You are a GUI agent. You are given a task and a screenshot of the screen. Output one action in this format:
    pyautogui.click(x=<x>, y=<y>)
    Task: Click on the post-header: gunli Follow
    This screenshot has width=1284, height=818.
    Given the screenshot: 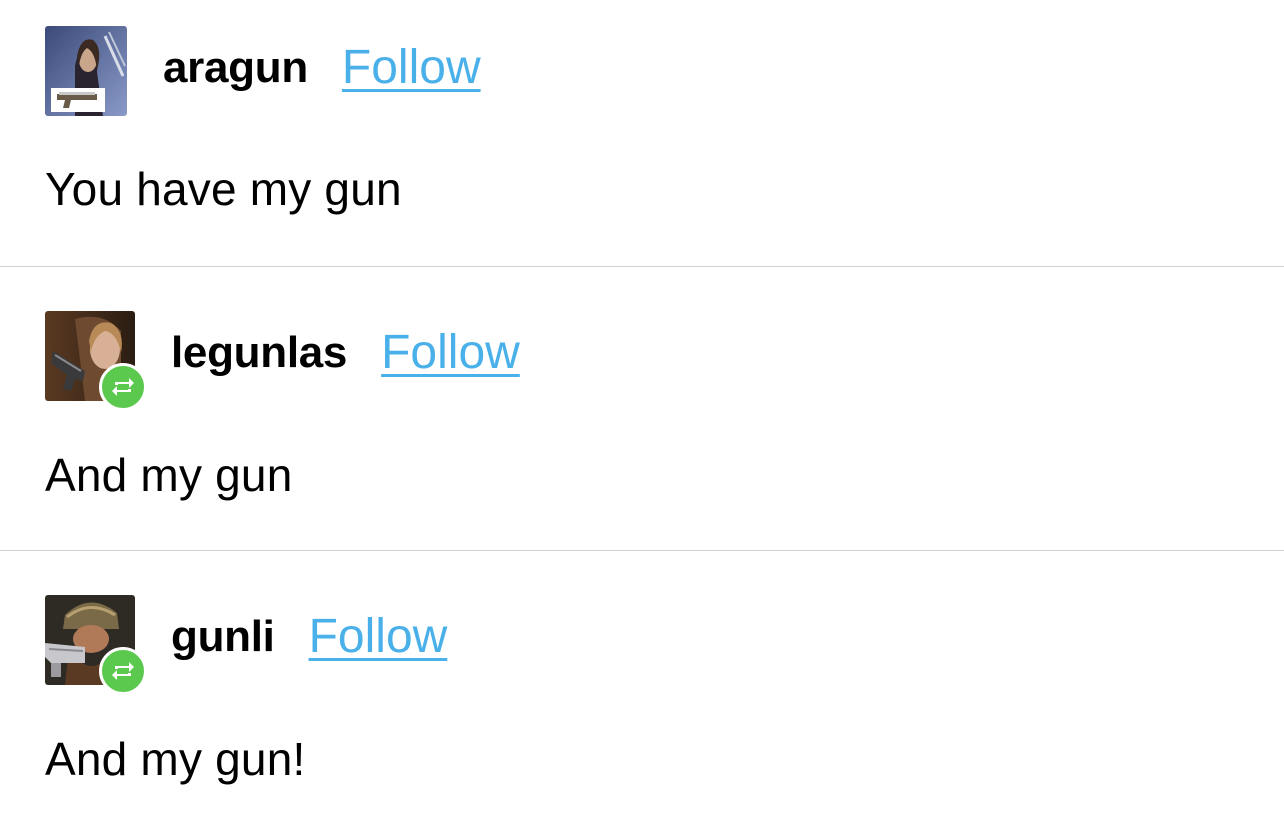 What is the action you would take?
    pyautogui.click(x=246, y=645)
    